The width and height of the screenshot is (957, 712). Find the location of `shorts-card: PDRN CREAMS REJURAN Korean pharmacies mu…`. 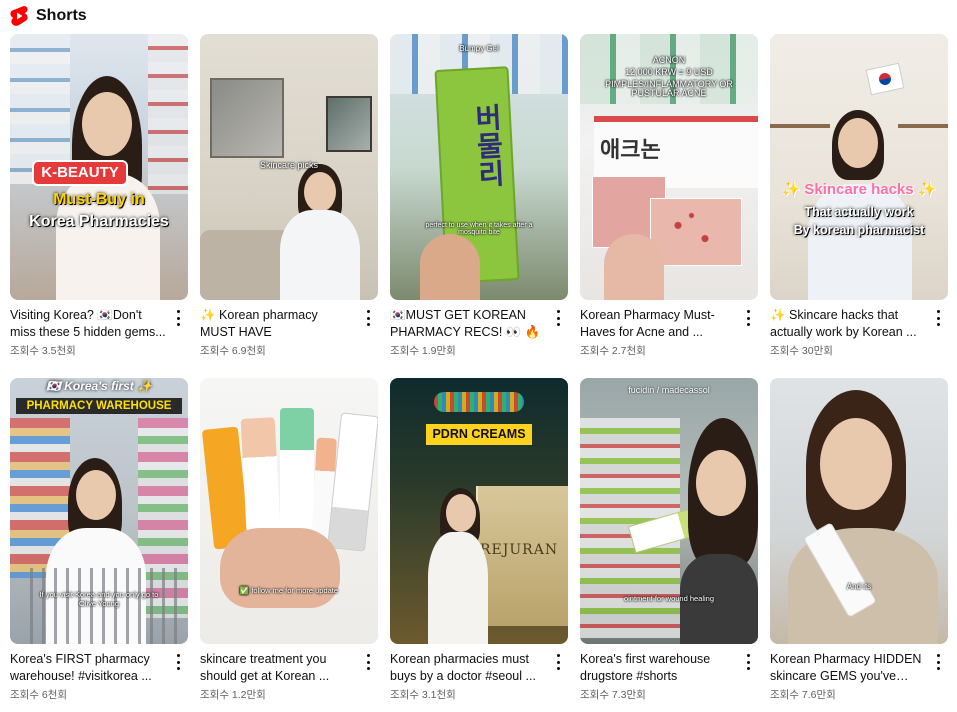

shorts-card: PDRN CREAMS REJURAN Korean pharmacies mu… is located at coordinates (479, 540).